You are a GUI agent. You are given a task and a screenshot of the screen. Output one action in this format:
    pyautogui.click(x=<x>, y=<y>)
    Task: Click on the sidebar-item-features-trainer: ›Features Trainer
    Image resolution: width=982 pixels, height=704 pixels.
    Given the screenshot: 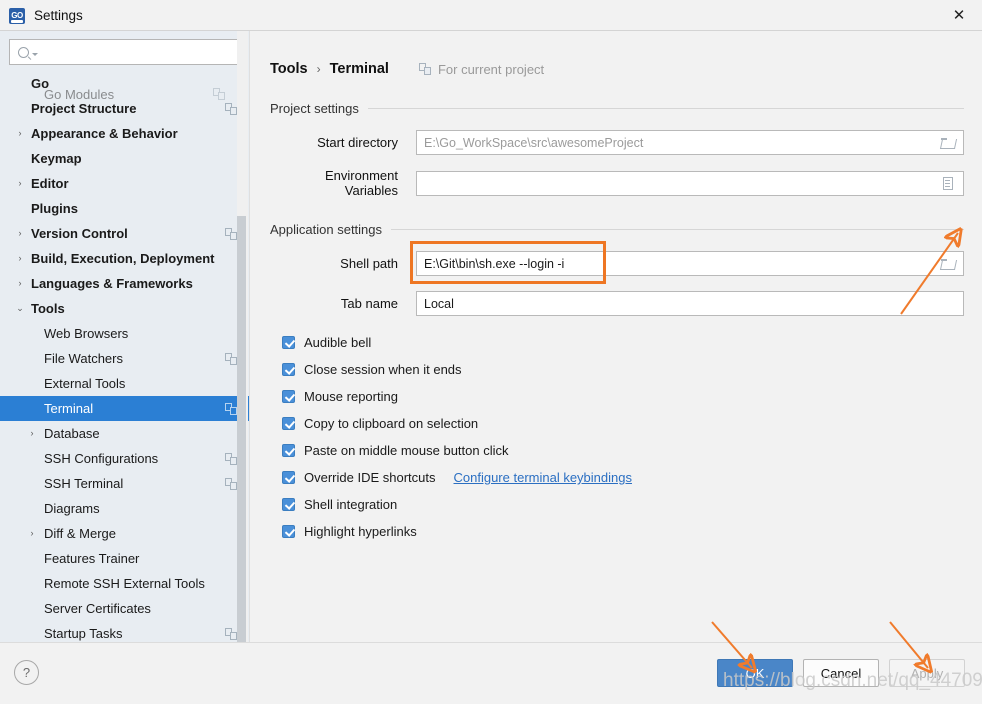 What is the action you would take?
    pyautogui.click(x=124, y=558)
    